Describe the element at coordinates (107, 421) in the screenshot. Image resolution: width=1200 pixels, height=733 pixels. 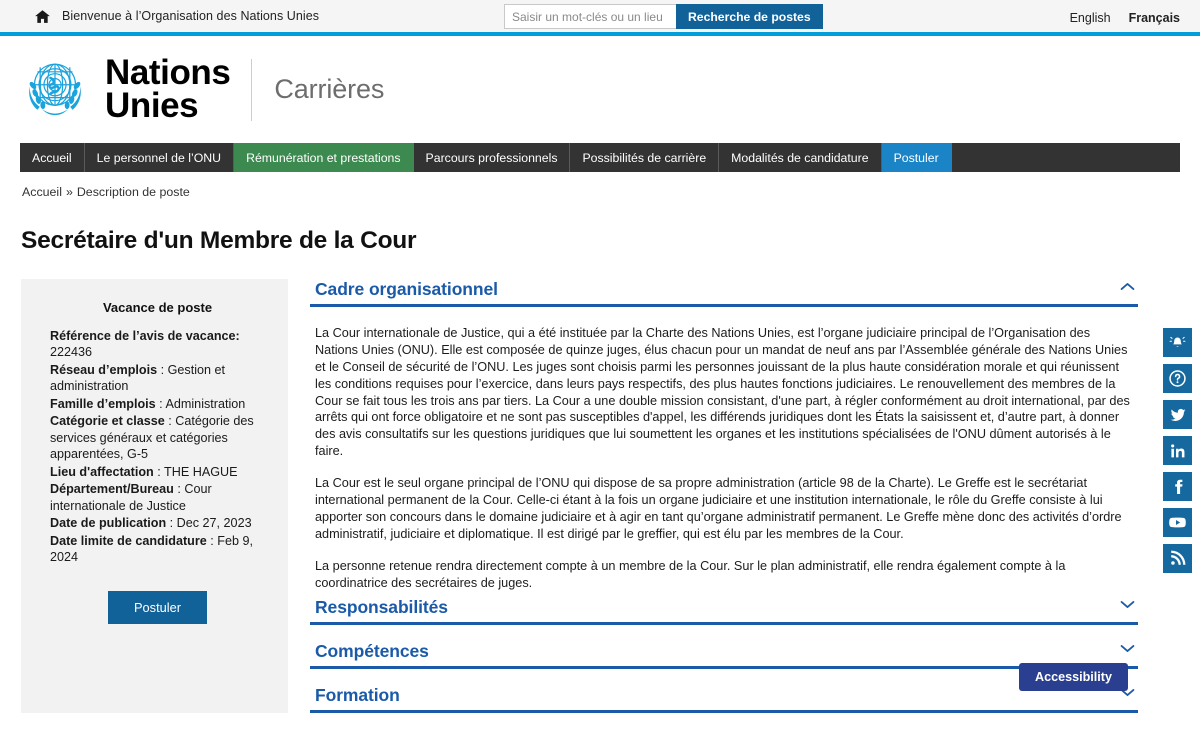
I see `vacancy-field-categorie-classe-label: Catégorie et classe` at that location.